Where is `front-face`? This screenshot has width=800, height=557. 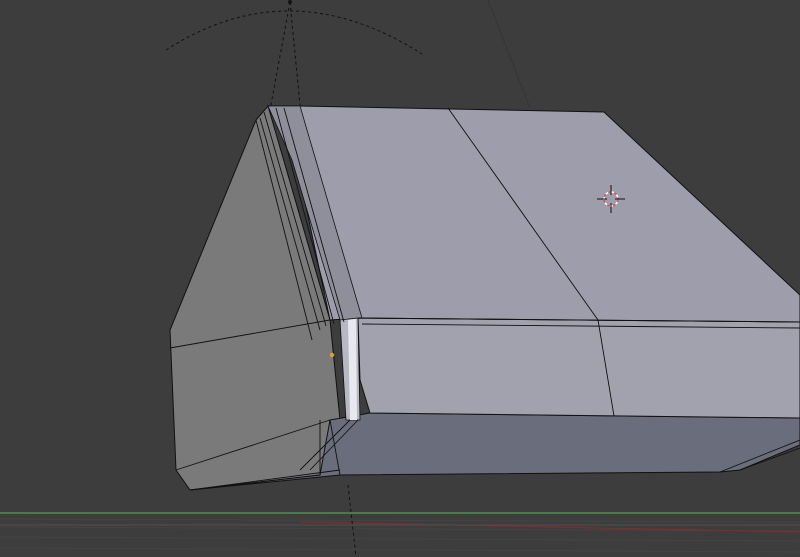 front-face is located at coordinates (578, 368).